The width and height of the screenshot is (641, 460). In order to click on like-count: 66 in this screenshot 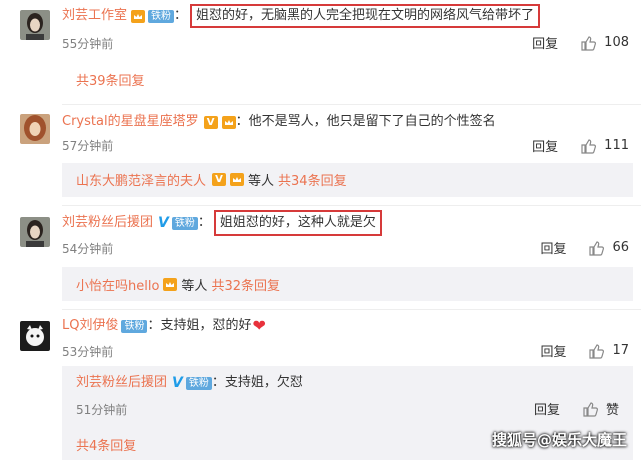, I will do `click(620, 247)`.